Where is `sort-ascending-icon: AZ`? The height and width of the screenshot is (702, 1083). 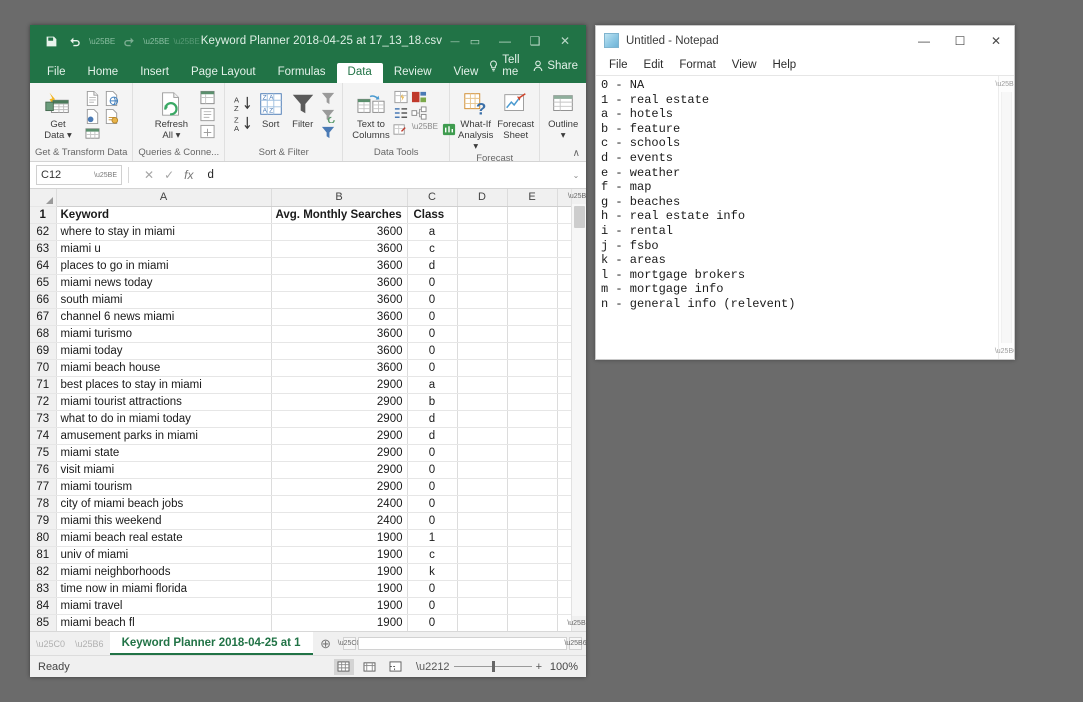 sort-ascending-icon: AZ is located at coordinates (243, 103).